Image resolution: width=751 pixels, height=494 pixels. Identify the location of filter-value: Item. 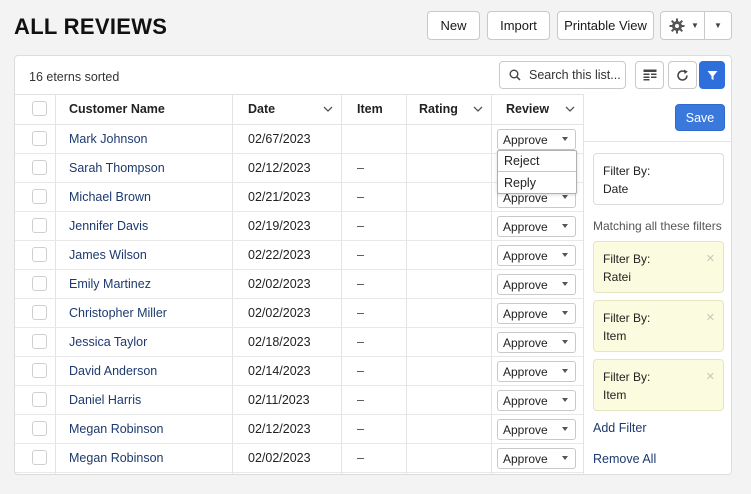
(615, 395).